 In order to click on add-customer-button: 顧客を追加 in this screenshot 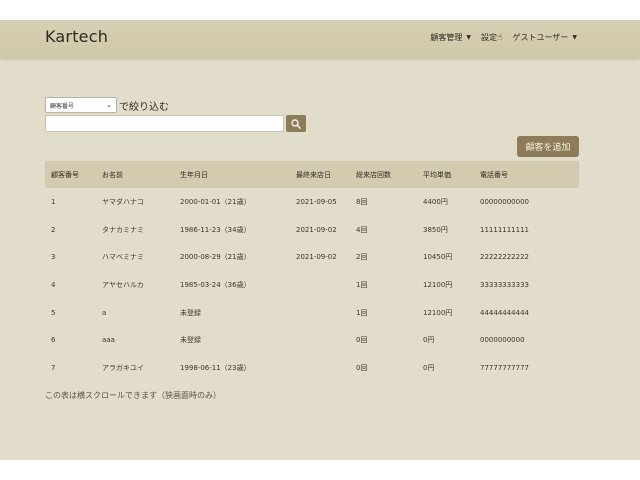, I will do `click(548, 146)`.